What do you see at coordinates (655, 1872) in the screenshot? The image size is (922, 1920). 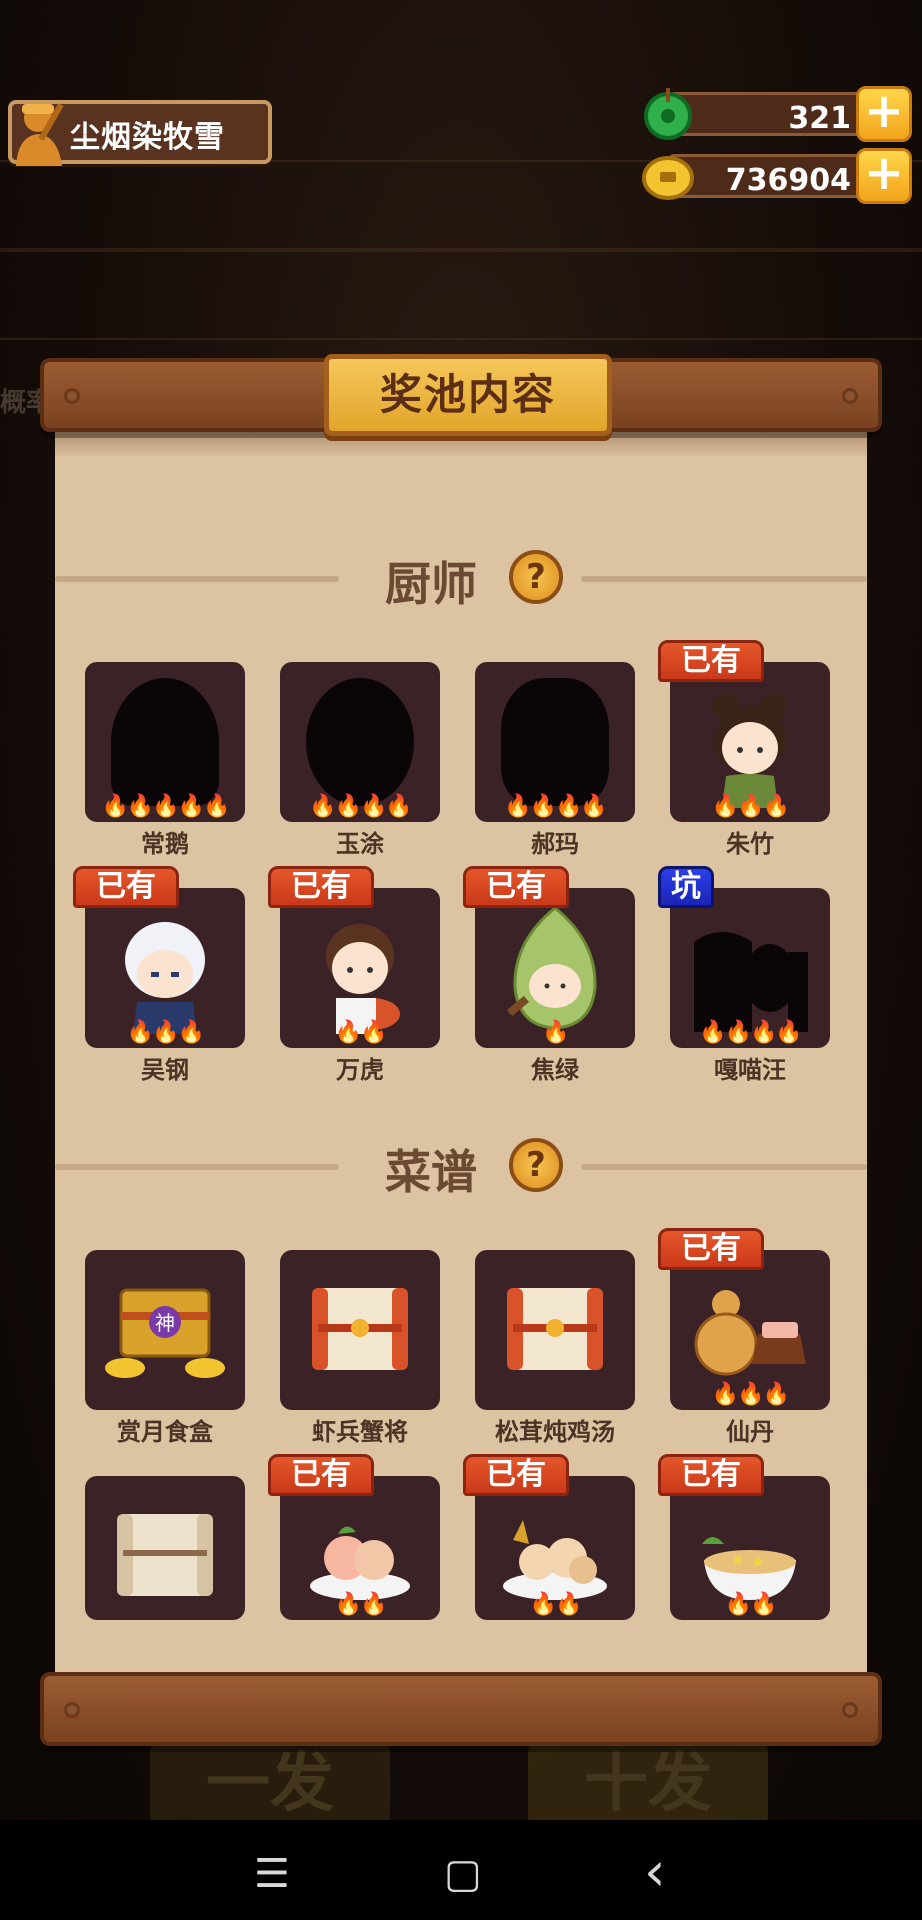 I see `back-icon: ‹` at bounding box center [655, 1872].